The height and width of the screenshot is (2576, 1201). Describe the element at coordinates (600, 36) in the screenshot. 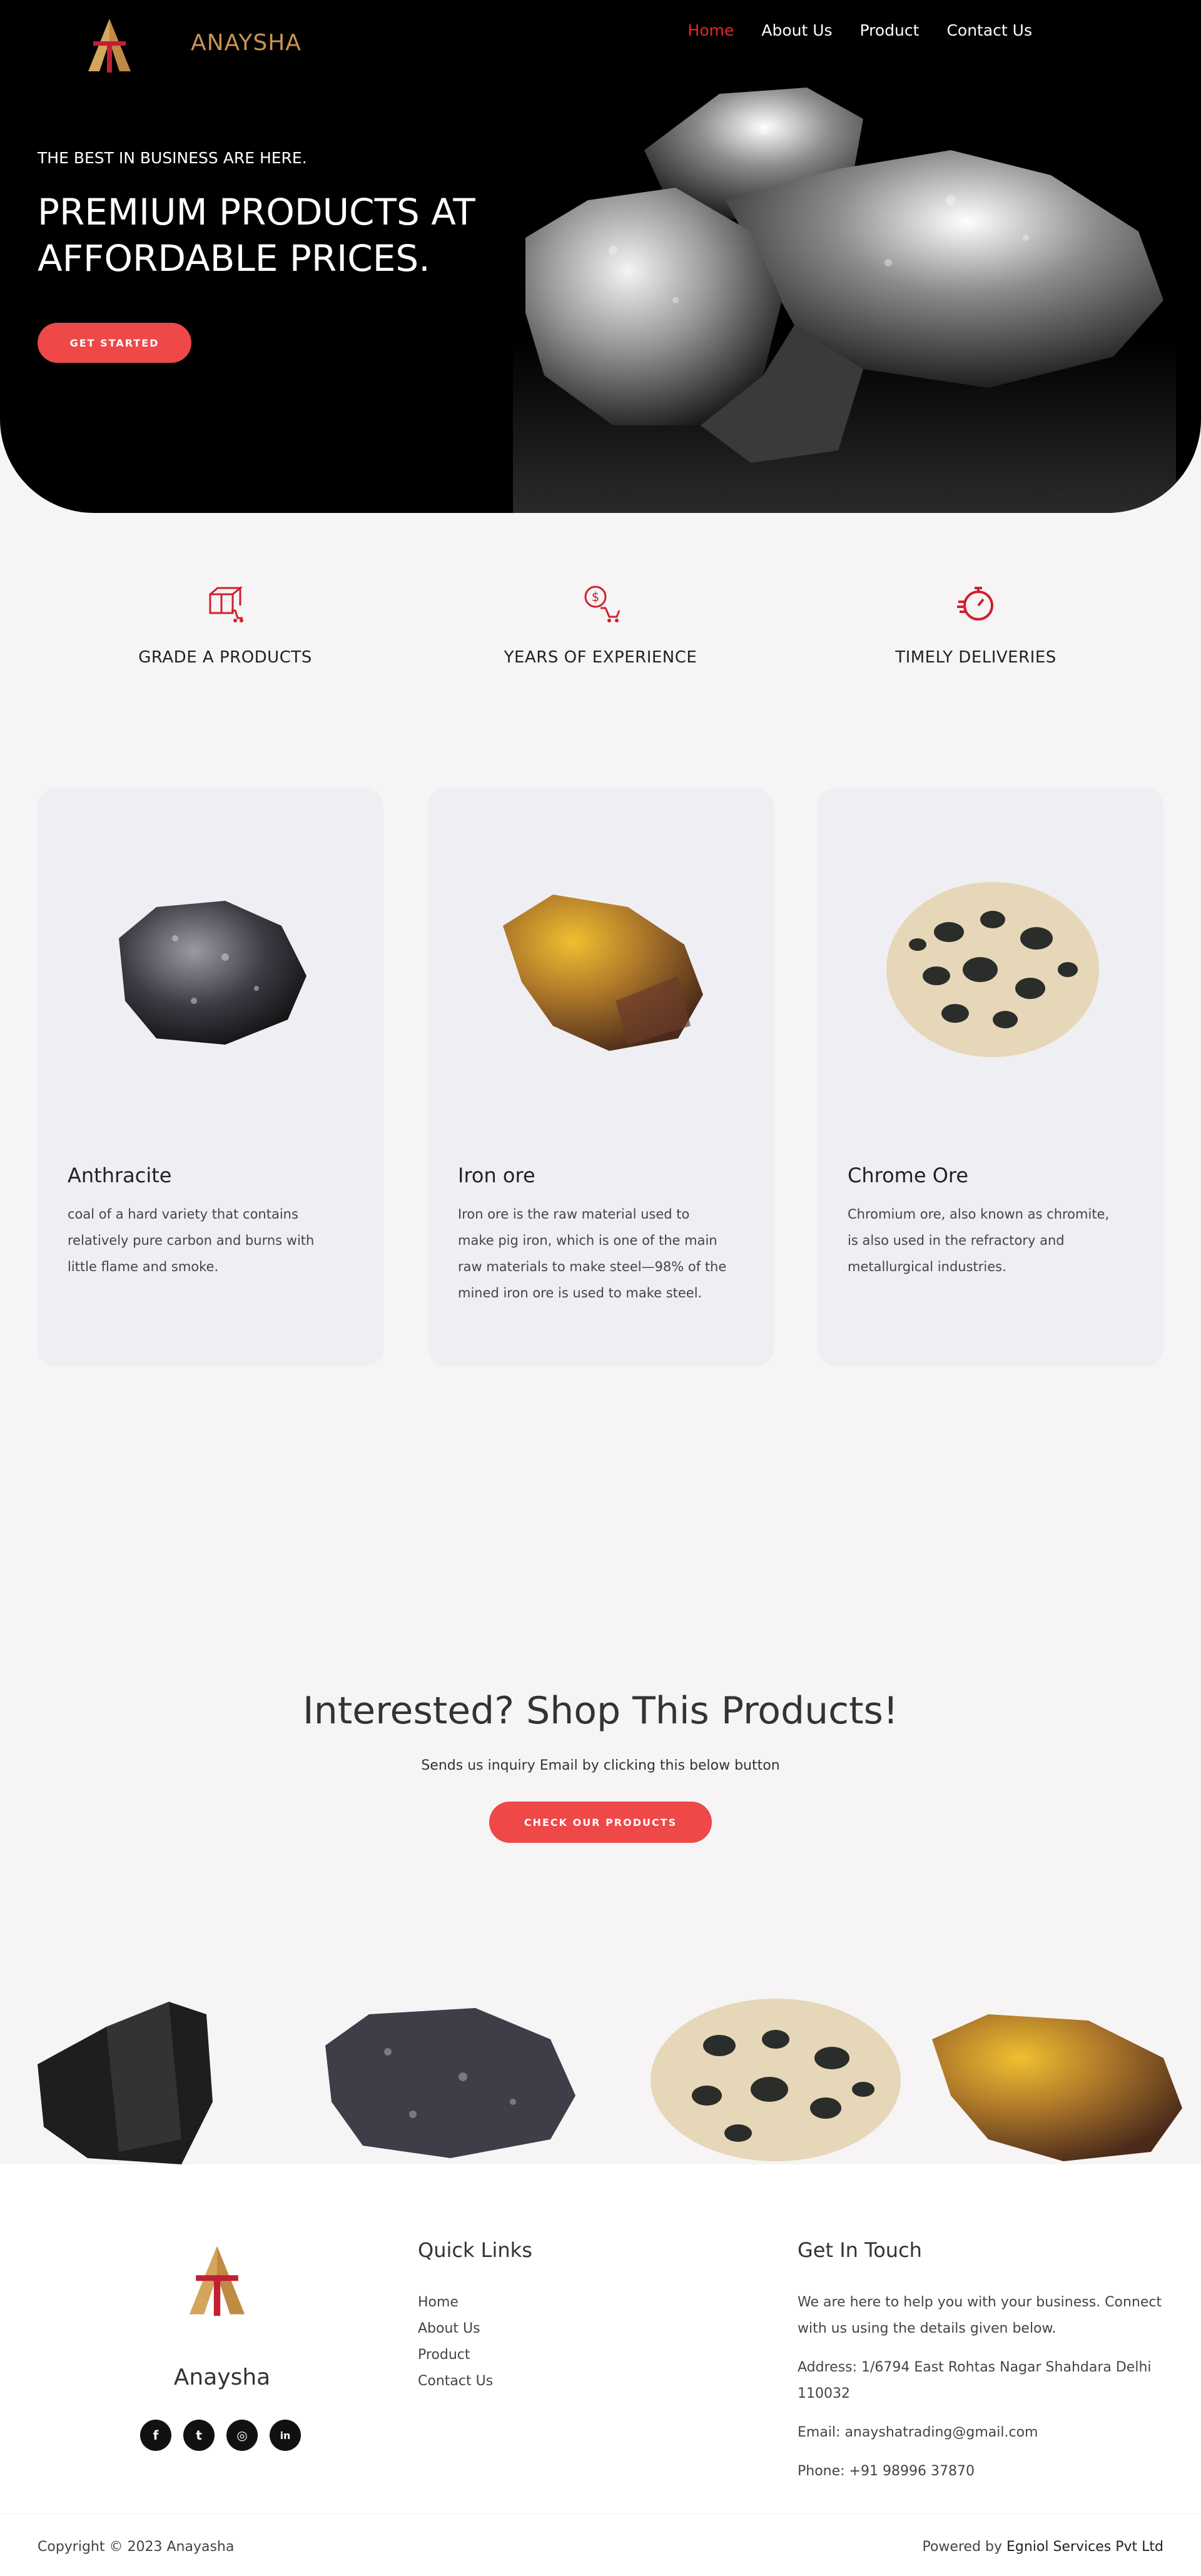

I see `top-navigation: ANAYSHA Home About Us Product Contact Us` at that location.